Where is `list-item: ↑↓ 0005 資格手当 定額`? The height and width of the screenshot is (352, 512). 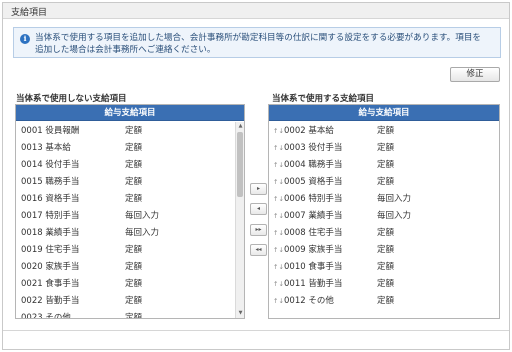
list-item: ↑↓ 0005 資格手当 定額 is located at coordinates (384, 182).